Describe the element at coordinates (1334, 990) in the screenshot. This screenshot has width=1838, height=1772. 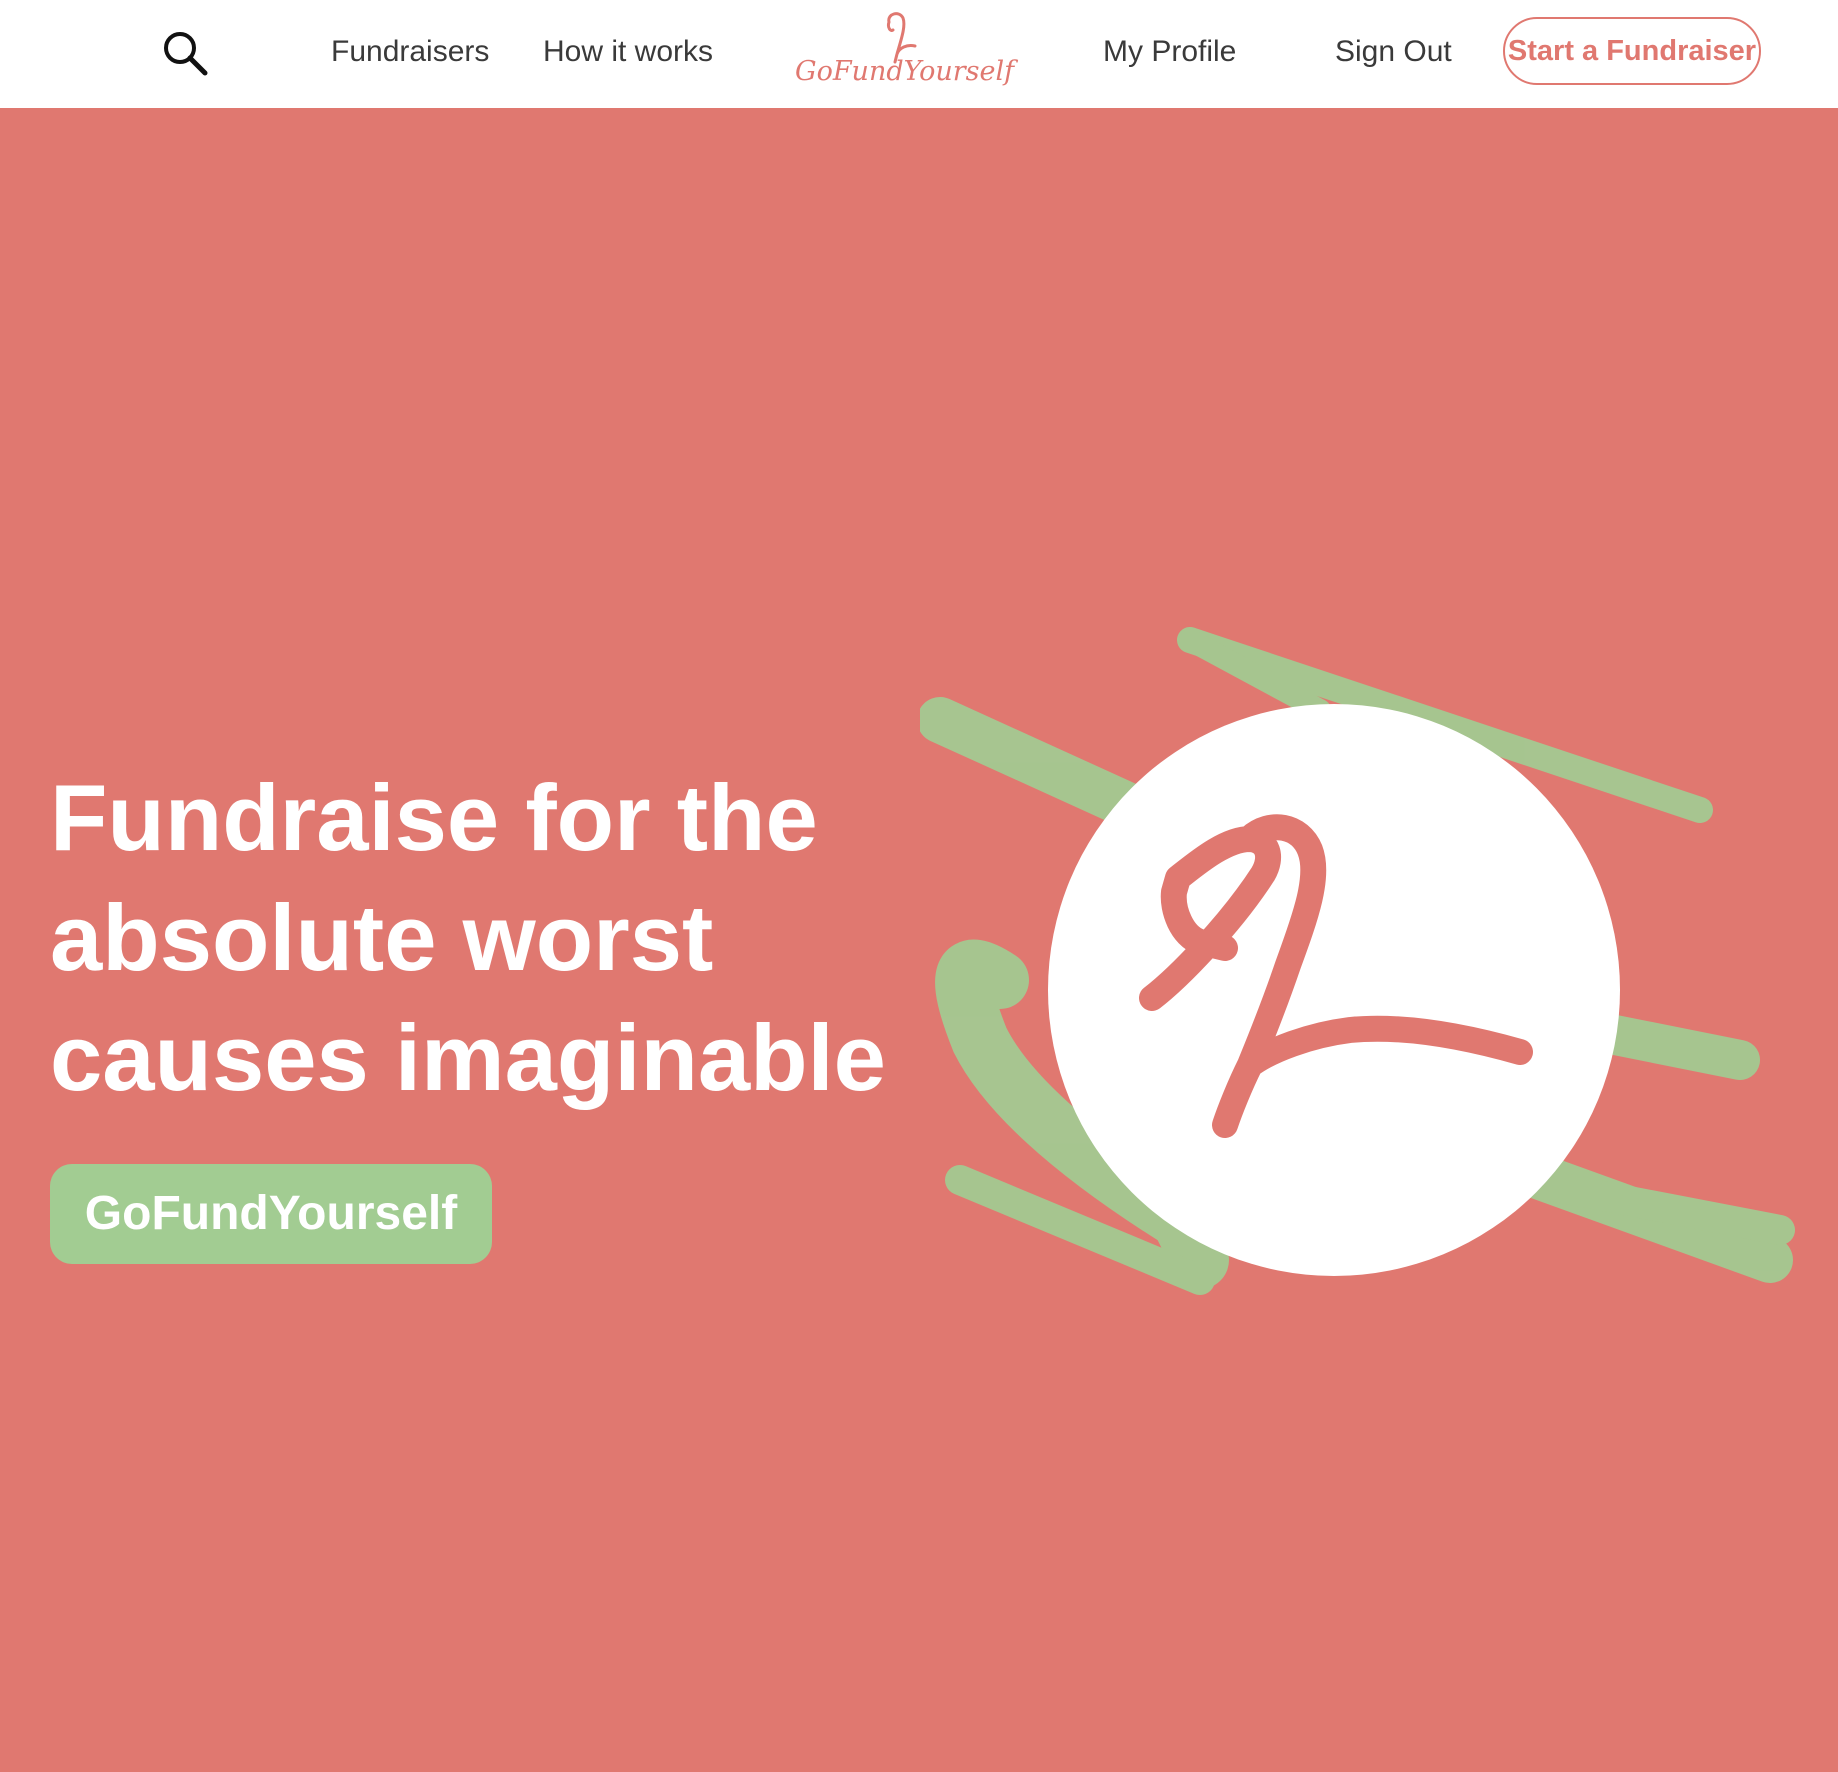
I see `logo-circle` at that location.